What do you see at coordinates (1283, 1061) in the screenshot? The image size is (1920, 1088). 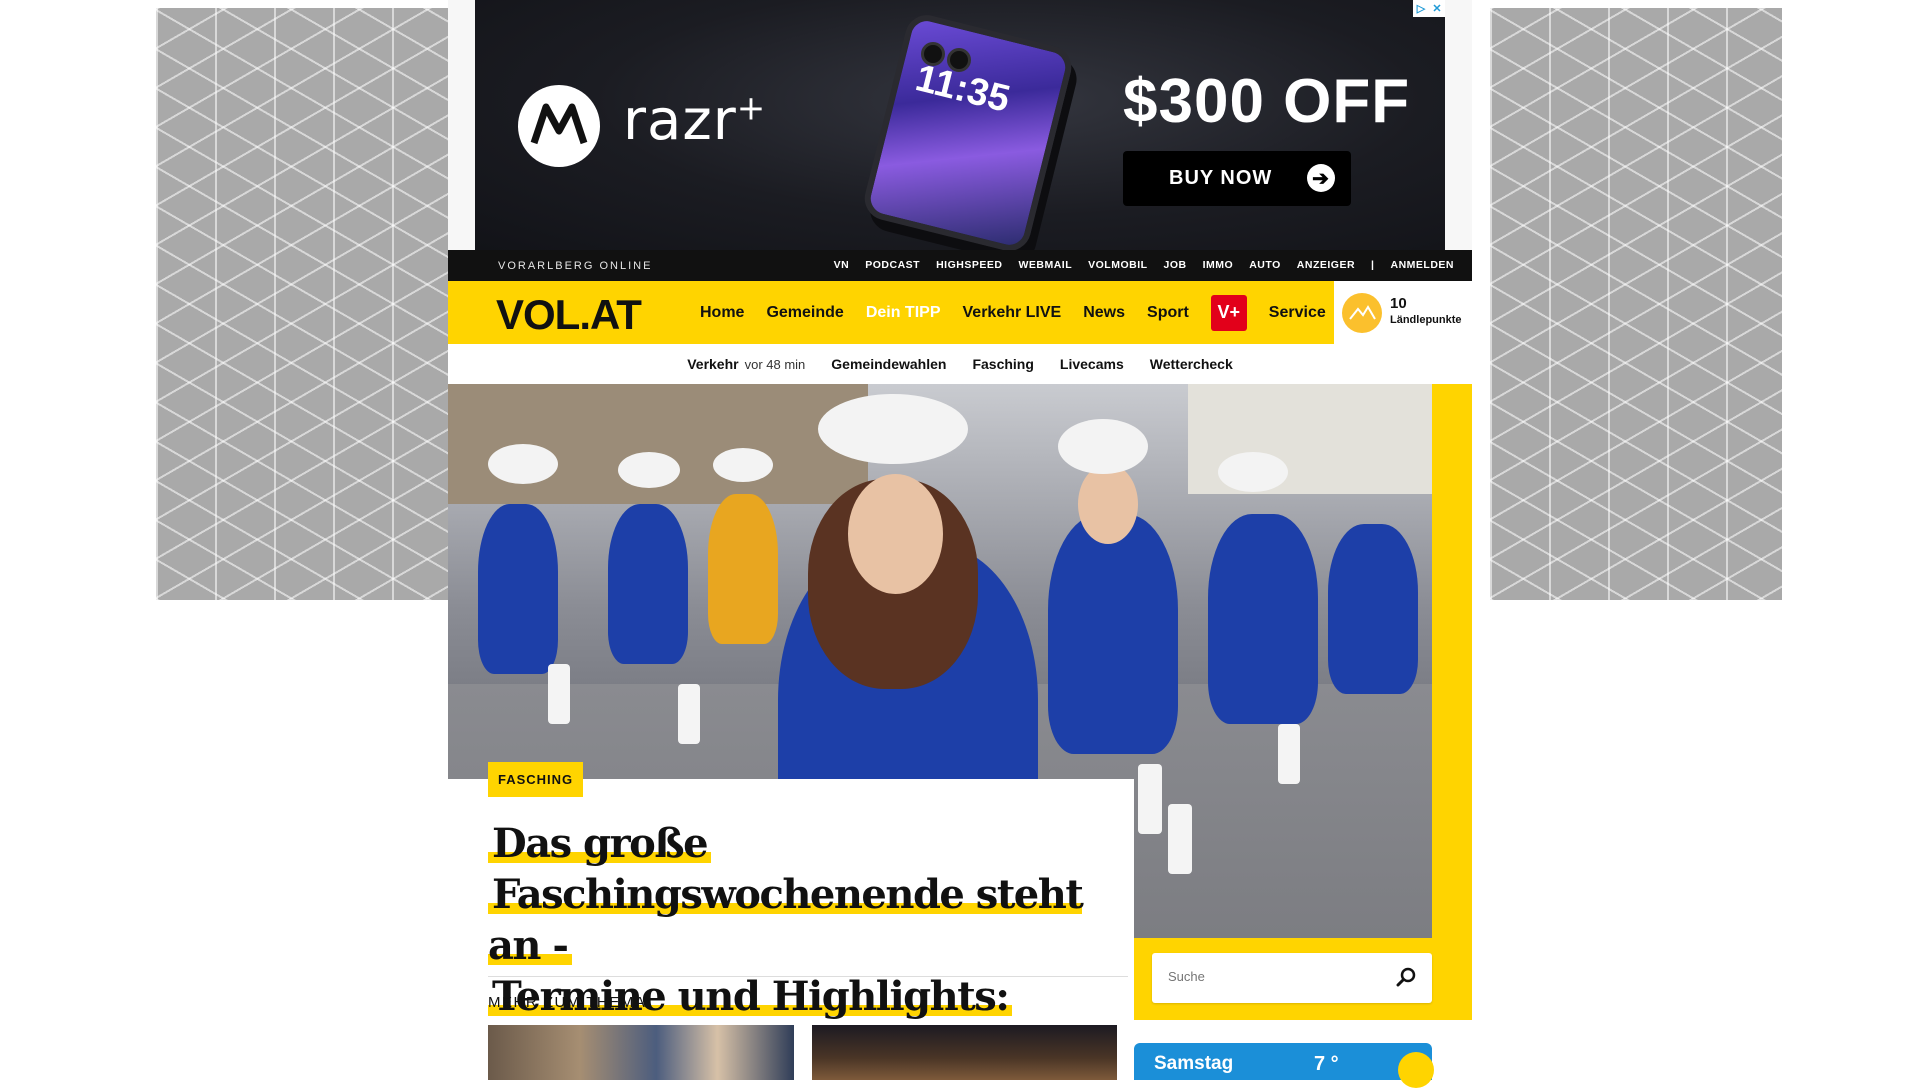 I see `weather-widget: Samstag 7 °` at bounding box center [1283, 1061].